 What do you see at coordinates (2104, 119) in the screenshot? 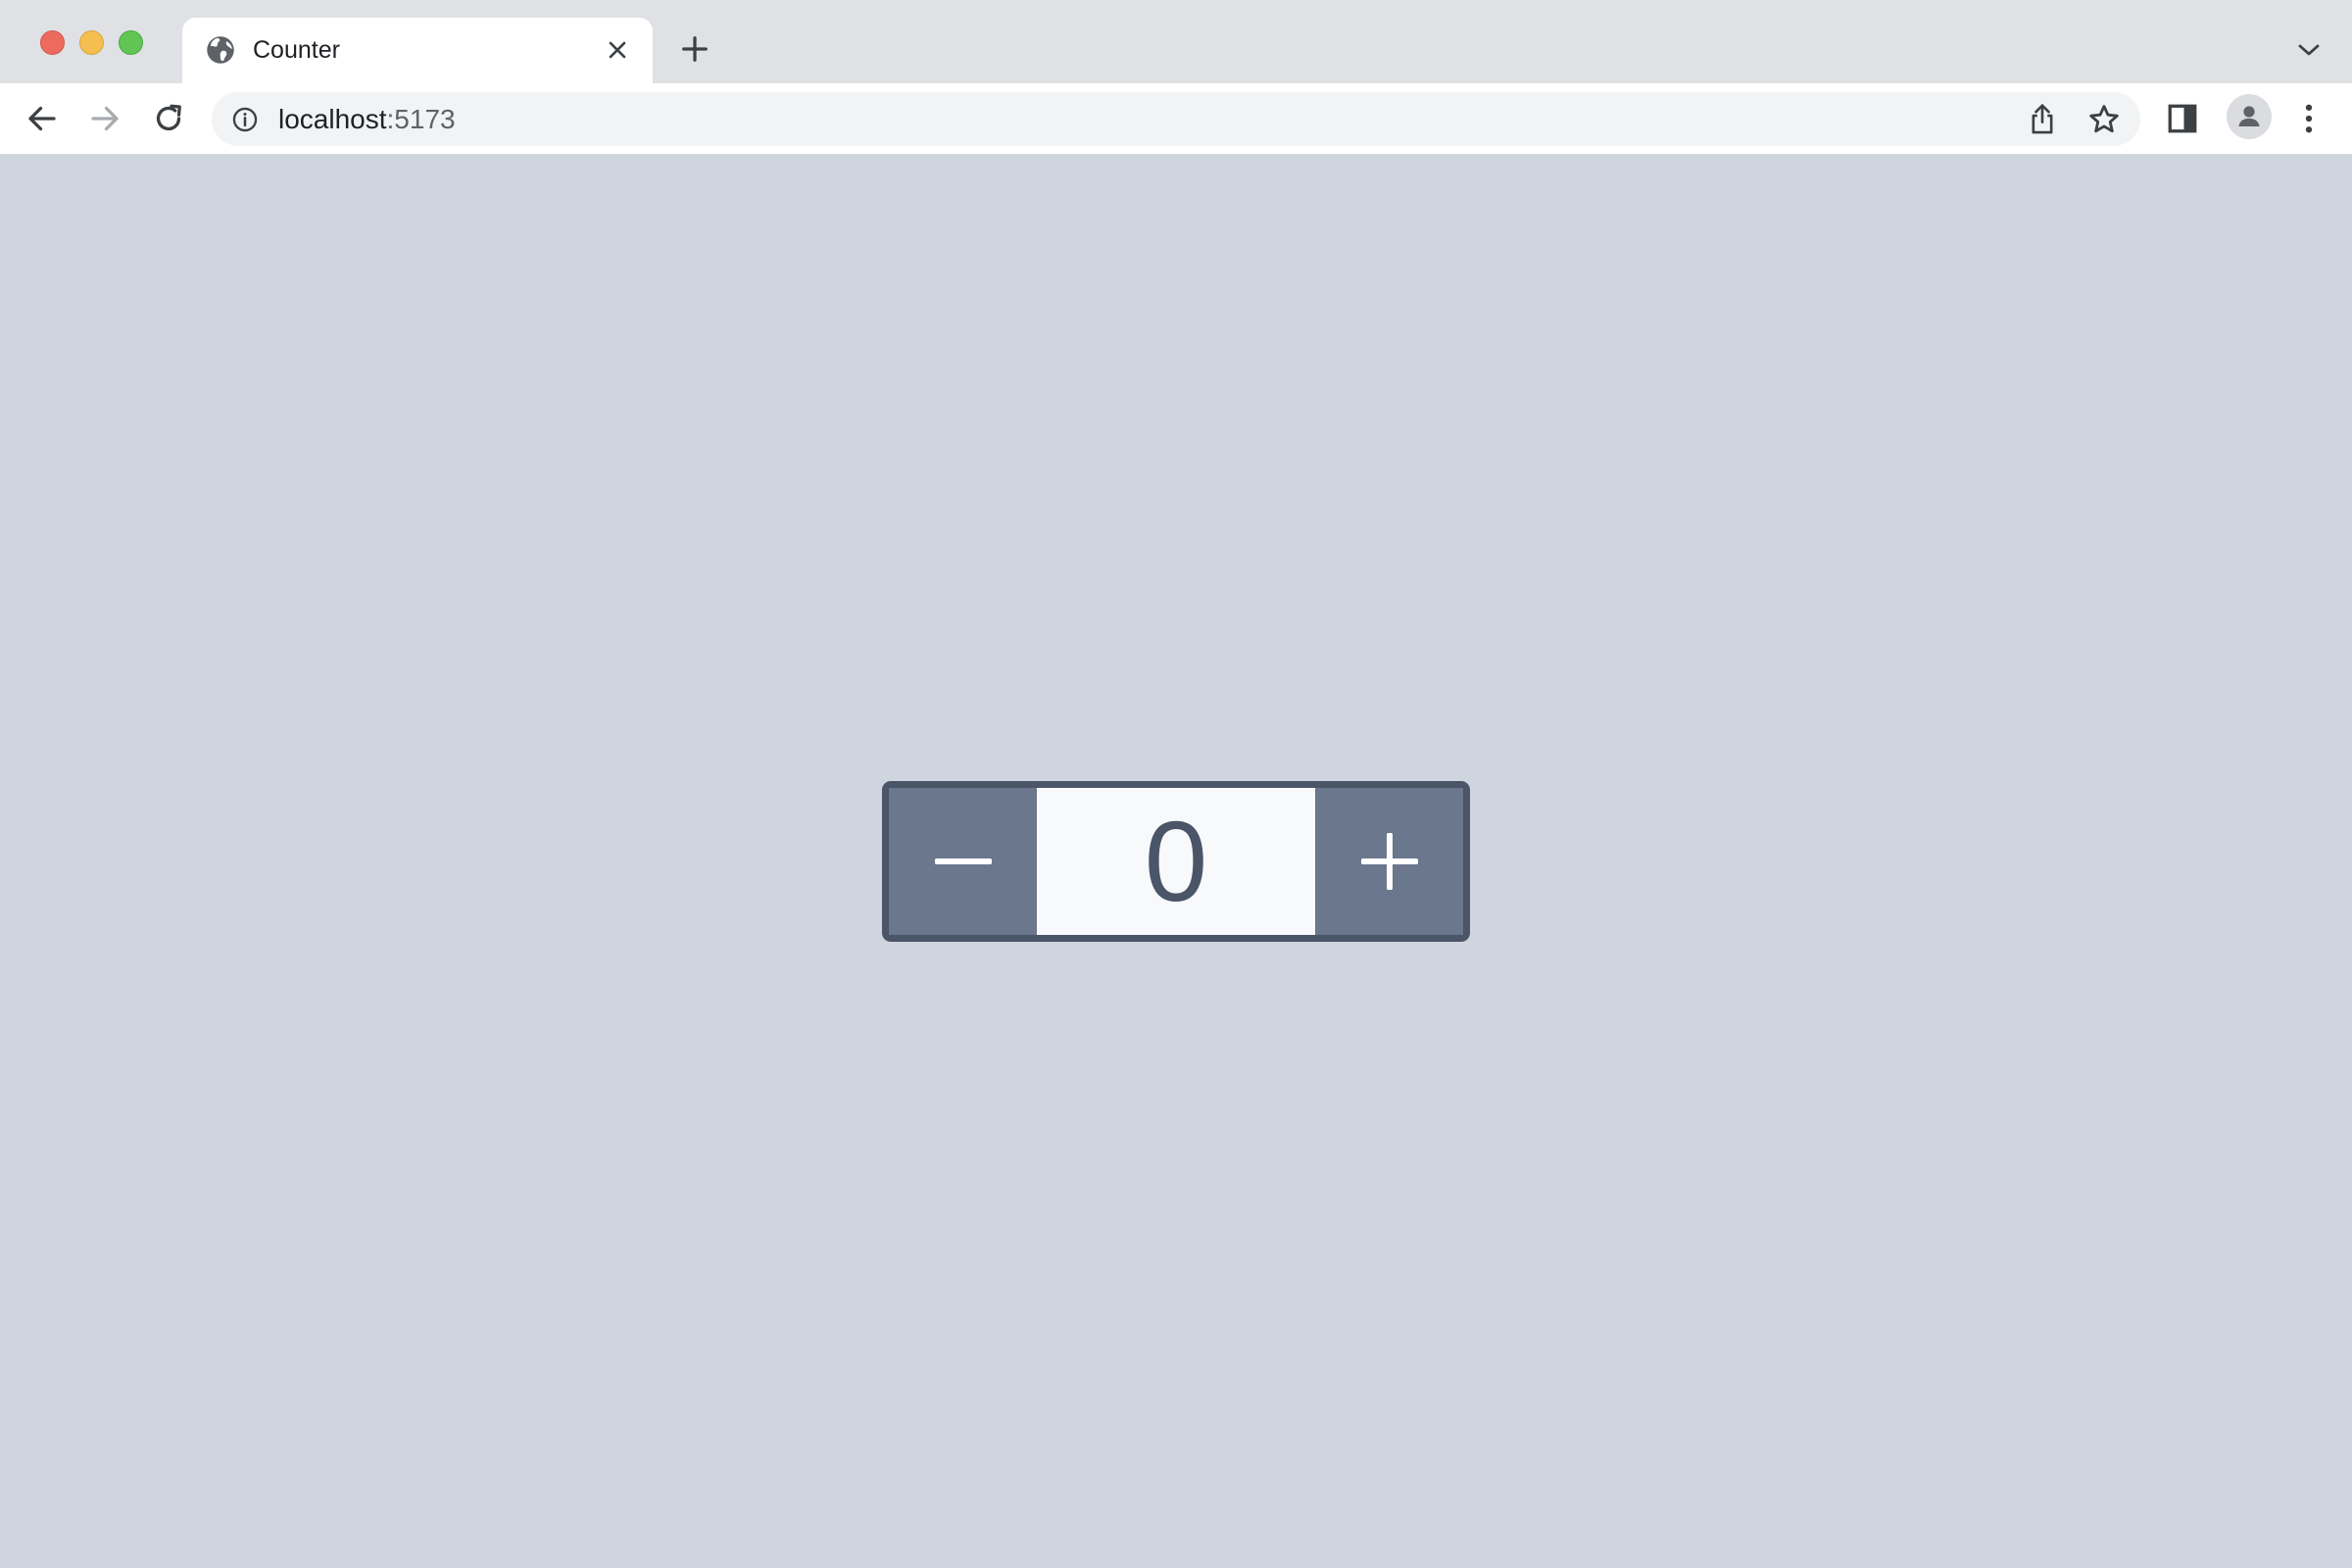
I see `star-icon` at bounding box center [2104, 119].